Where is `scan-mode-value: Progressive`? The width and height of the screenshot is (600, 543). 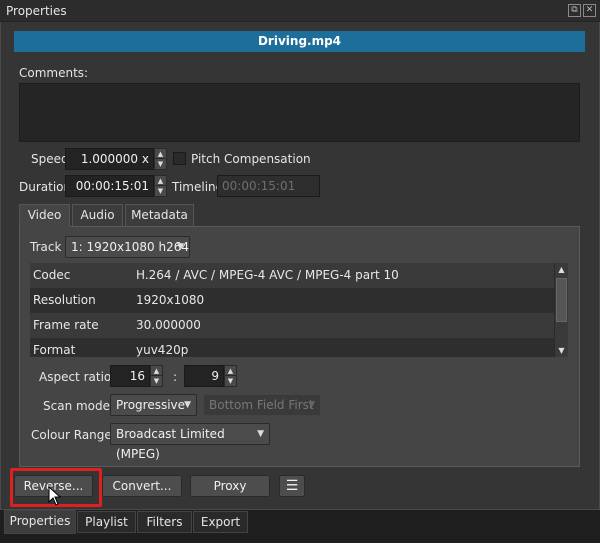
scan-mode-value: Progressive is located at coordinates (151, 405).